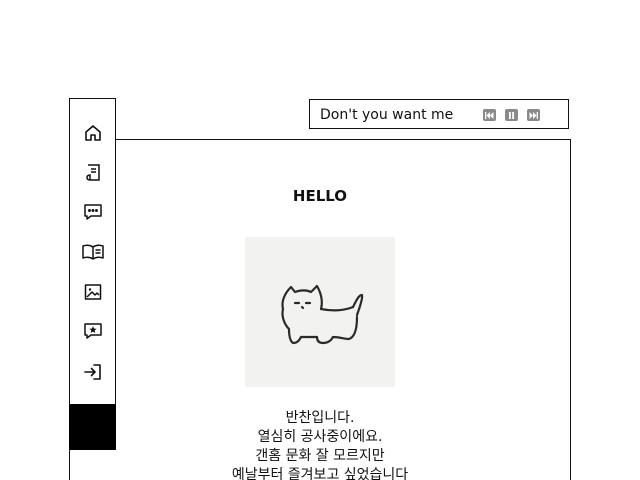 This screenshot has width=640, height=480. What do you see at coordinates (93, 331) in the screenshot?
I see `favorites-icon` at bounding box center [93, 331].